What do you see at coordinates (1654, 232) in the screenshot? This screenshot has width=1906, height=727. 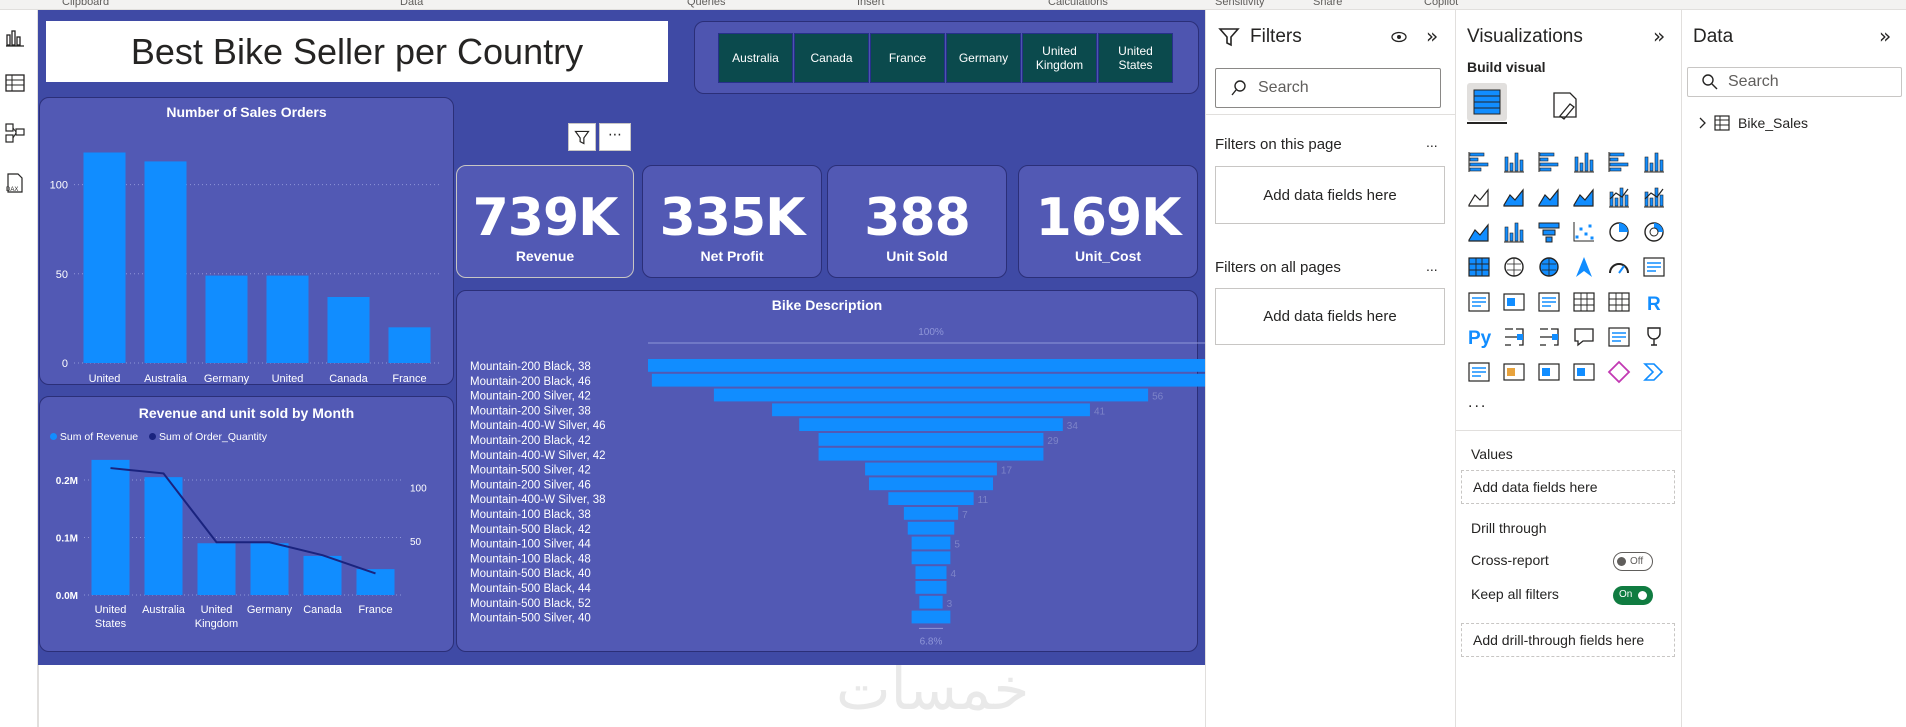 I see `donut-chart-icon` at bounding box center [1654, 232].